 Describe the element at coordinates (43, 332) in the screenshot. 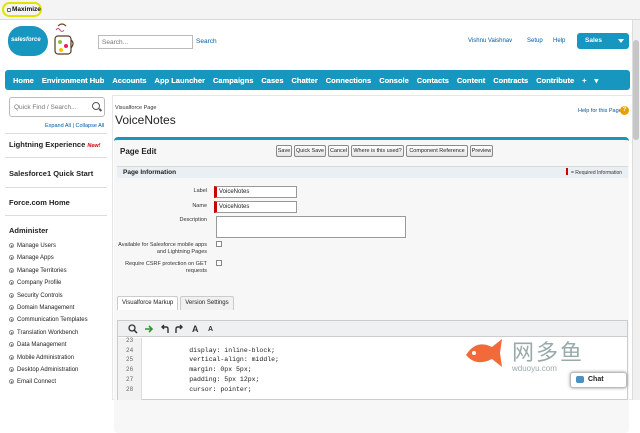

I see `sidebar-item-translation-workbench: Translation Workbench` at that location.